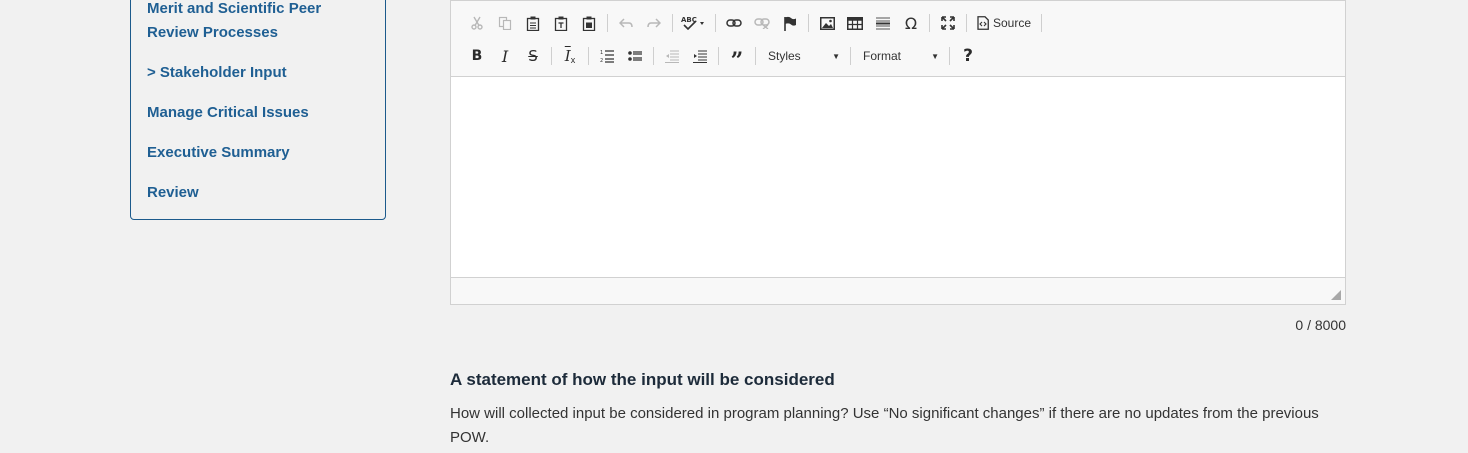 The height and width of the screenshot is (453, 1468). Describe the element at coordinates (173, 193) in the screenshot. I see `sidebar-item-review: Review` at that location.